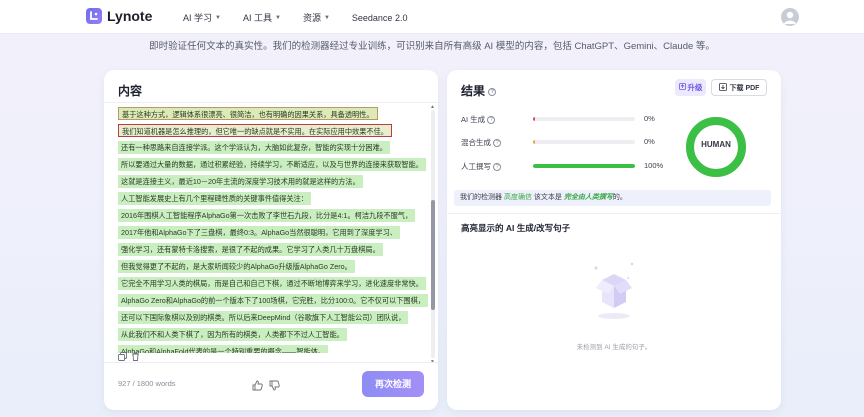 This screenshot has height=417, width=864. I want to click on verdict-middle: 该文本是, so click(547, 197).